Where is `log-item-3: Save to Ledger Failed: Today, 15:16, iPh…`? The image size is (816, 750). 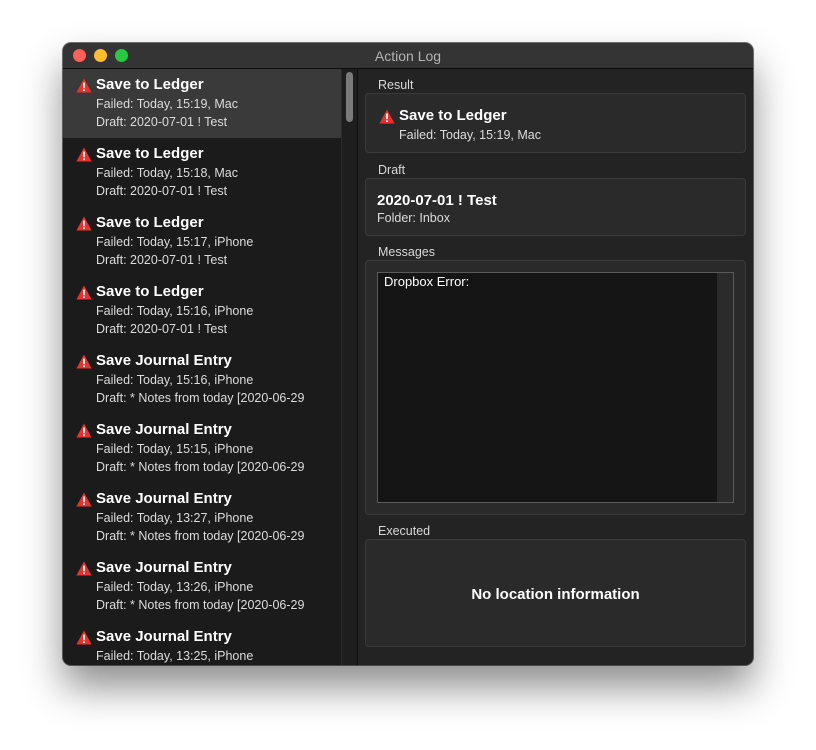 log-item-3: Save to Ledger Failed: Today, 15:16, iPh… is located at coordinates (202, 310).